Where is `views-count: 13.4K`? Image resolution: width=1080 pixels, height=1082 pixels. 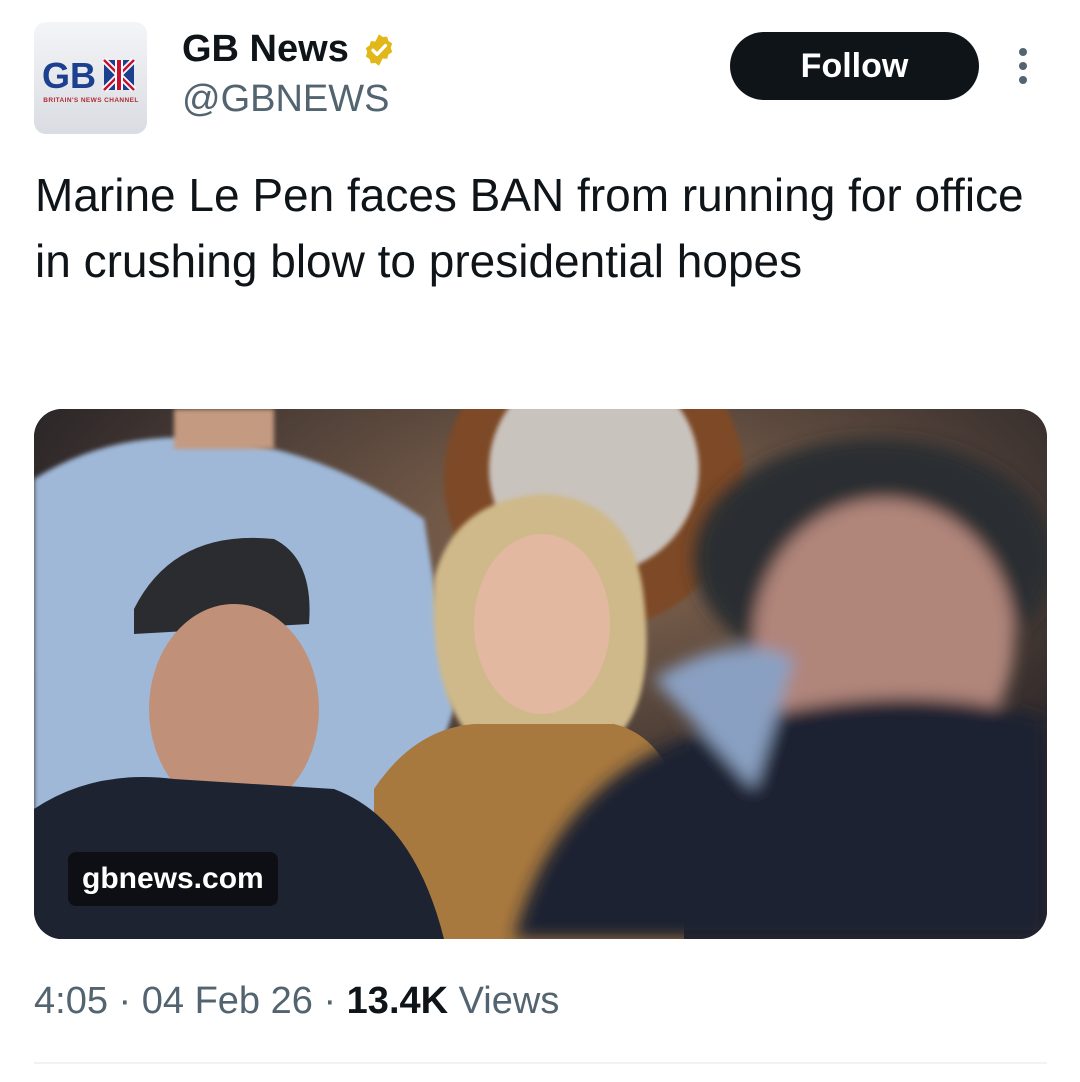
views-count: 13.4K is located at coordinates (397, 1001).